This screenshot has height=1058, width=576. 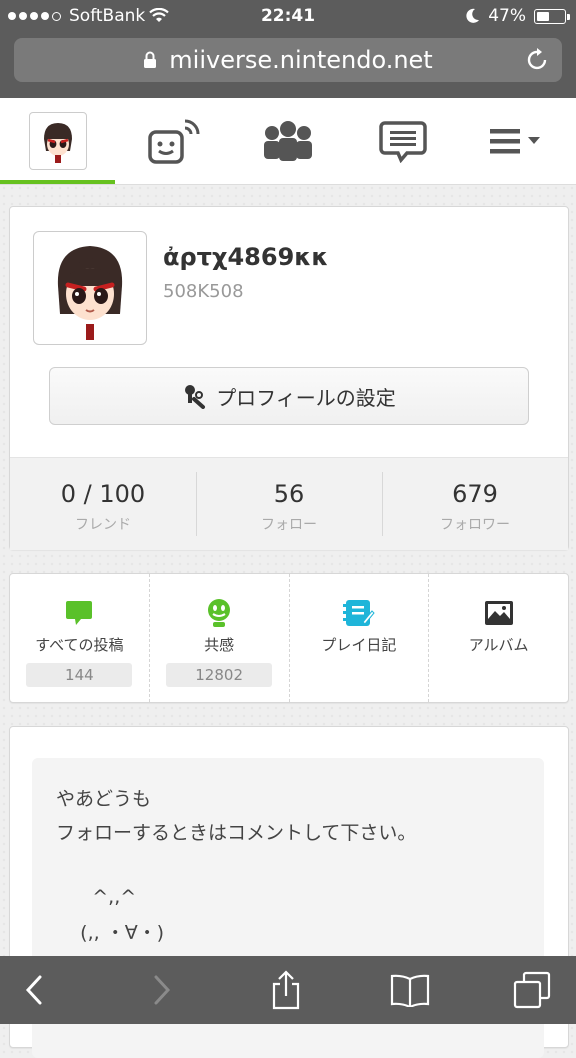 I want to click on stat-followers-value: 679, so click(x=475, y=494).